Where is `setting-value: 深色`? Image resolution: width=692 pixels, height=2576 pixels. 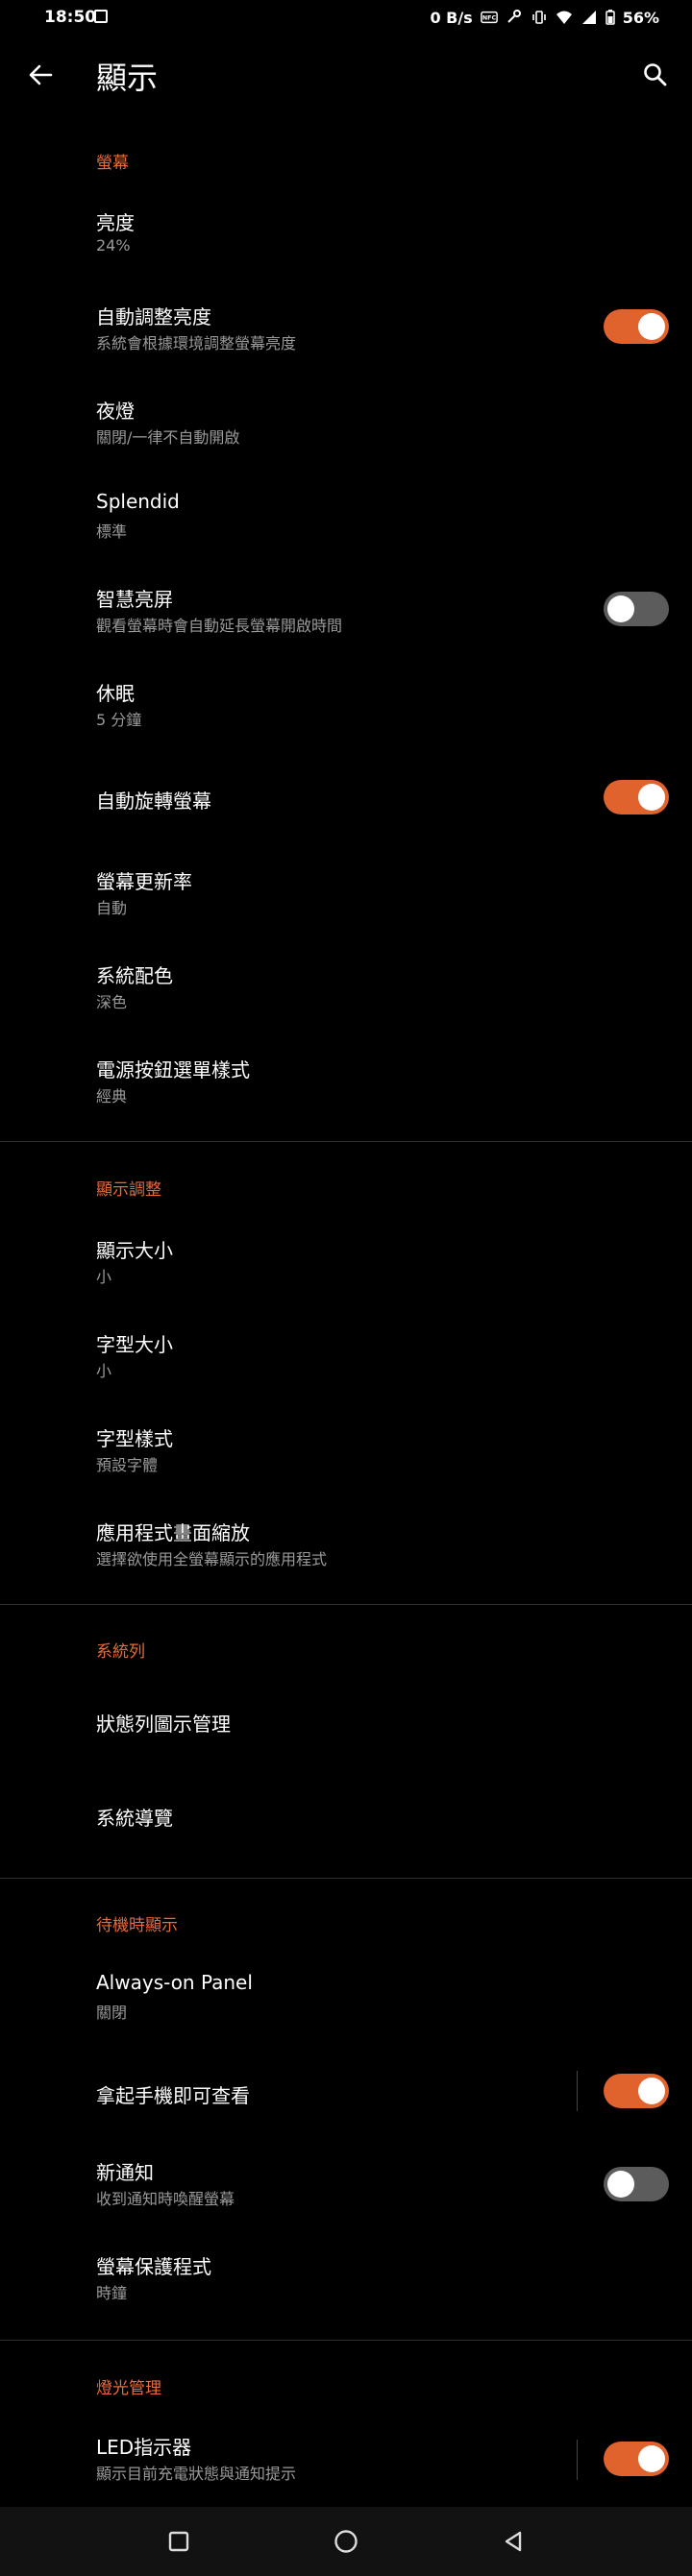 setting-value: 深色 is located at coordinates (112, 1002).